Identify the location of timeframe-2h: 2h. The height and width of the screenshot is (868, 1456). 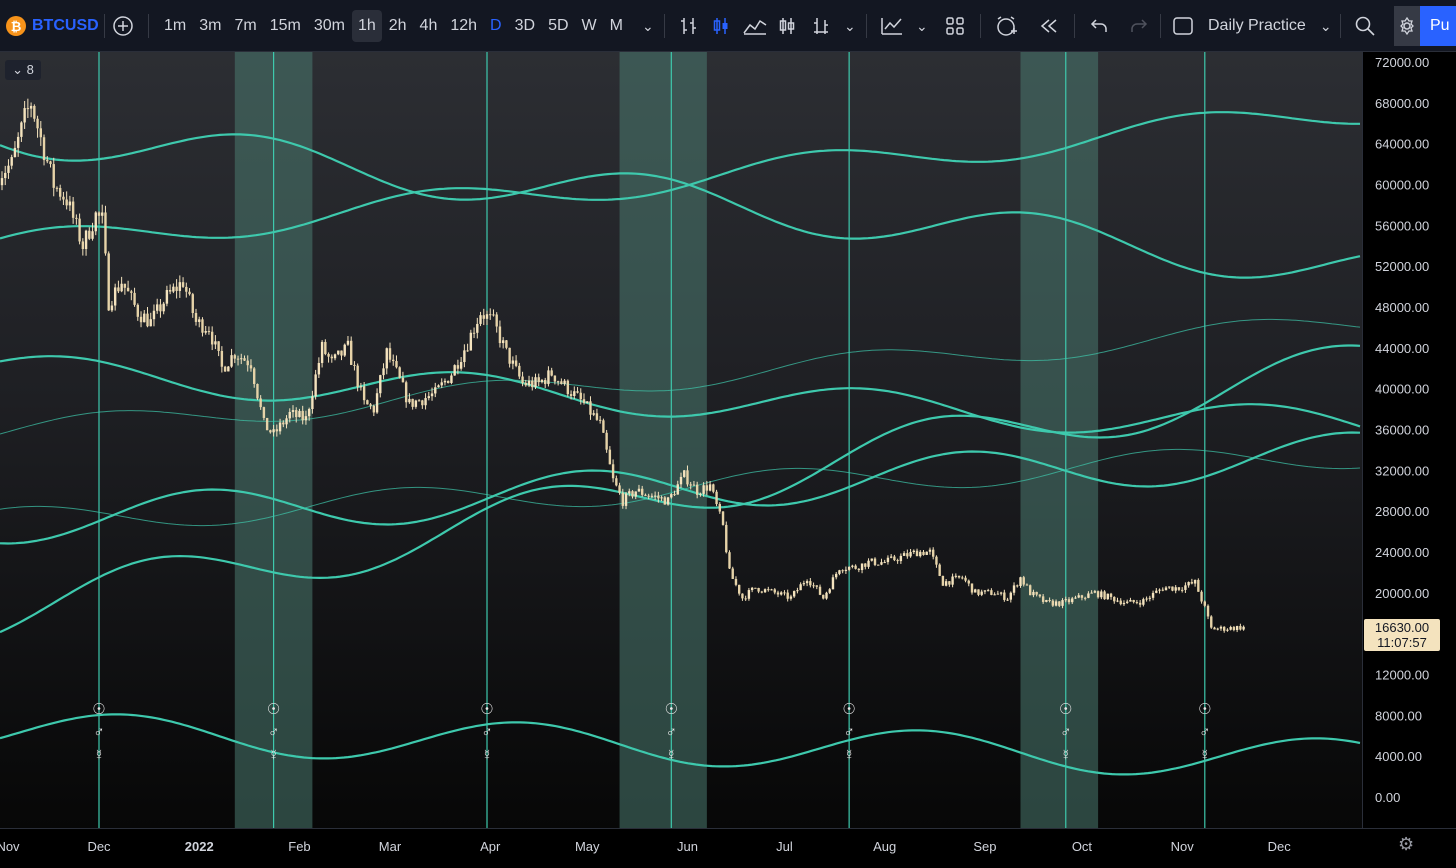
(398, 26).